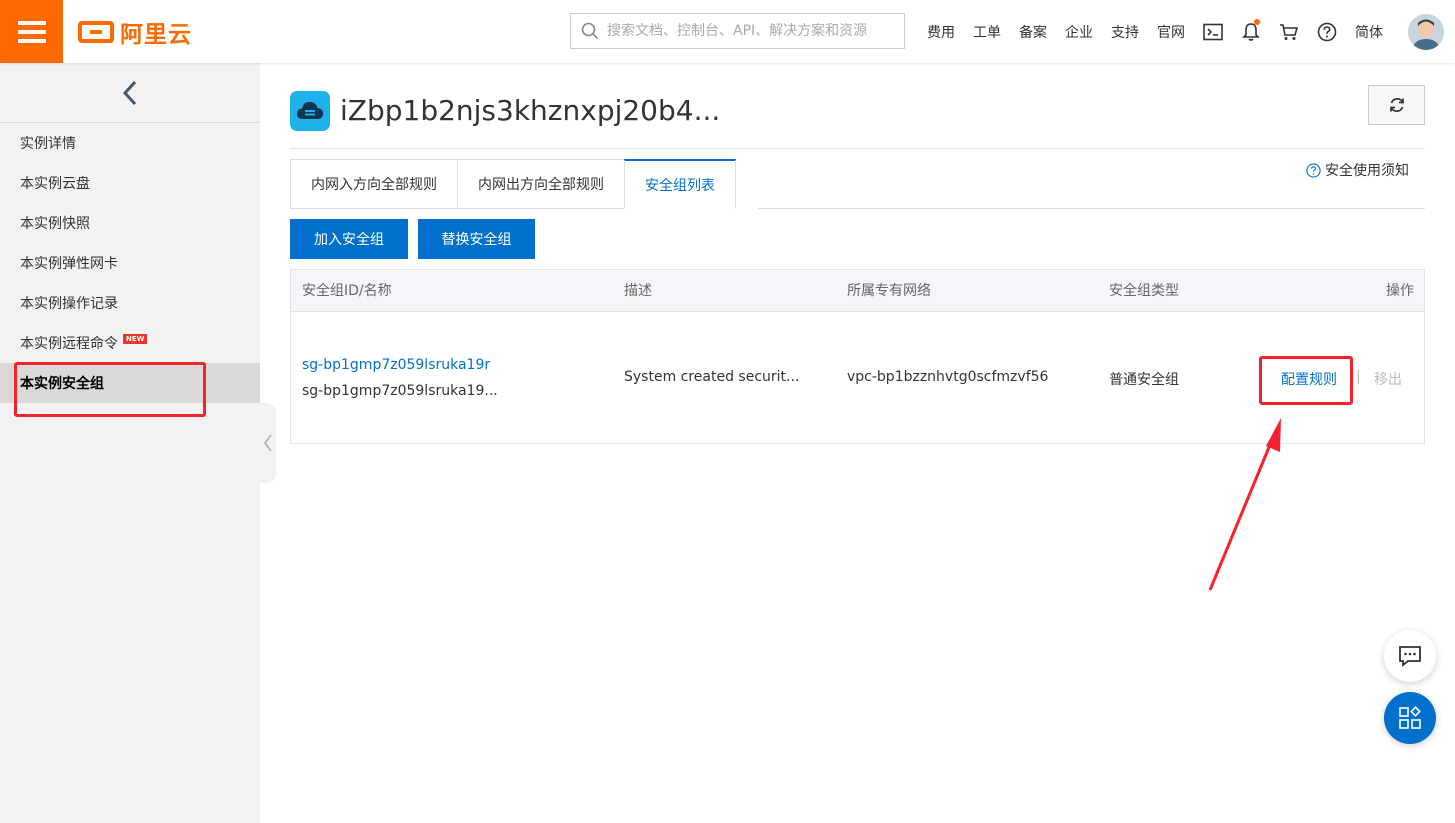  I want to click on configure-rules-link: 配置规则, so click(1309, 379).